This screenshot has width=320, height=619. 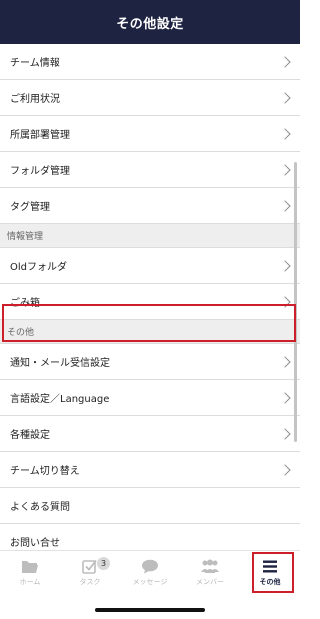 What do you see at coordinates (150, 332) in the screenshot?
I see `section-header-other: その他` at bounding box center [150, 332].